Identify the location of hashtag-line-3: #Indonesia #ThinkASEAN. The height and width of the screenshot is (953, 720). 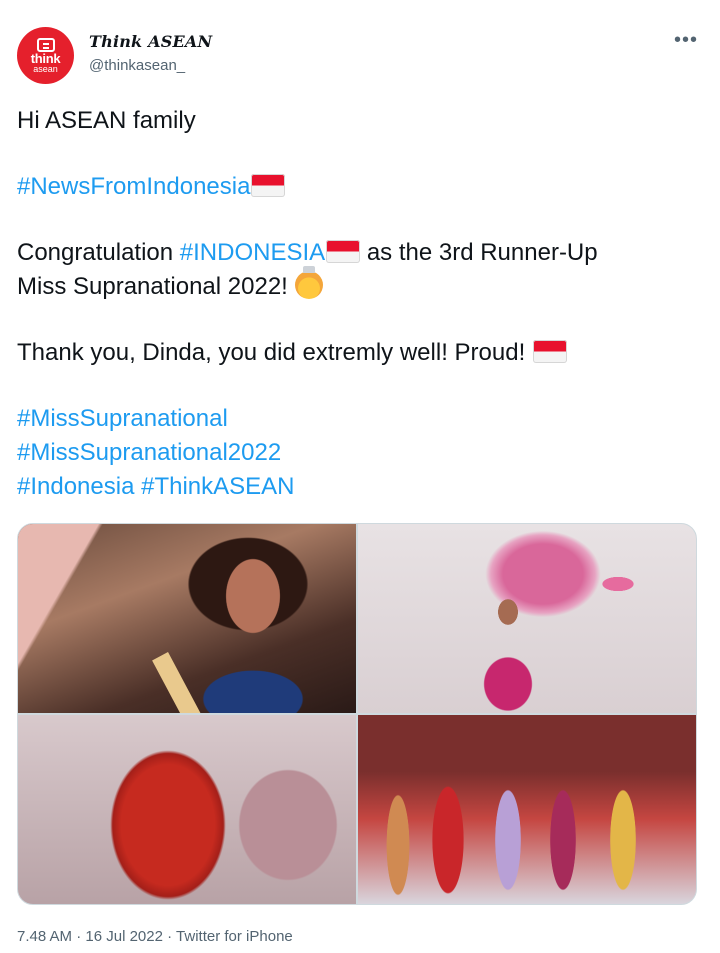
(362, 487).